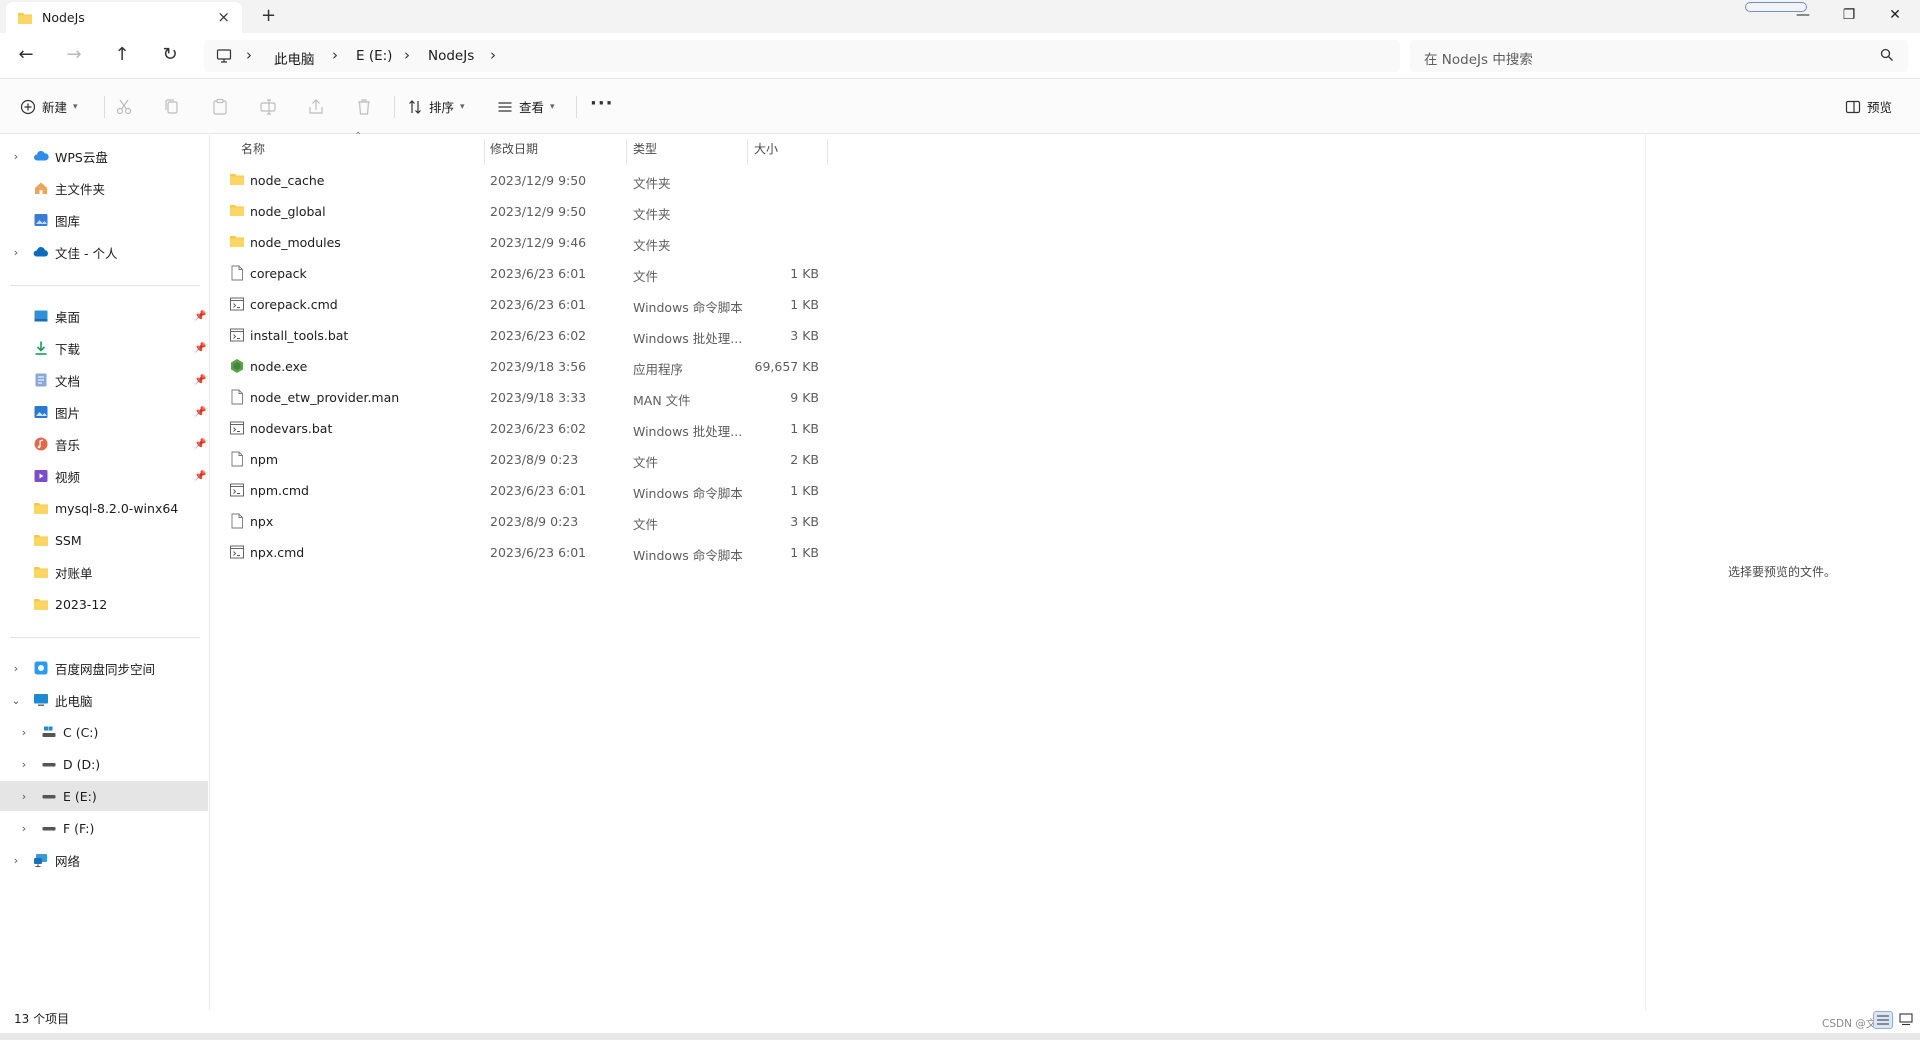 The width and height of the screenshot is (1920, 1040). Describe the element at coordinates (364, 107) in the screenshot. I see `delete-icon` at that location.